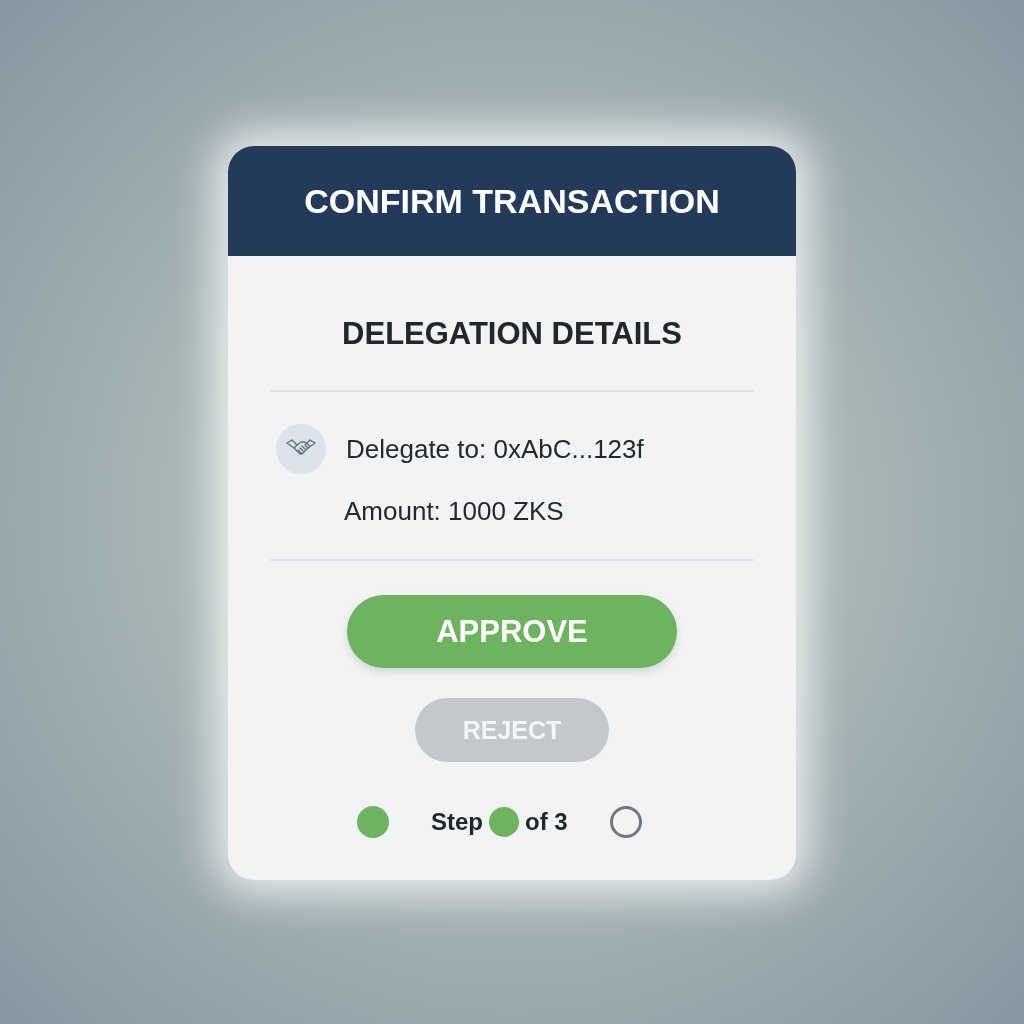  I want to click on handshake-icon, so click(301, 449).